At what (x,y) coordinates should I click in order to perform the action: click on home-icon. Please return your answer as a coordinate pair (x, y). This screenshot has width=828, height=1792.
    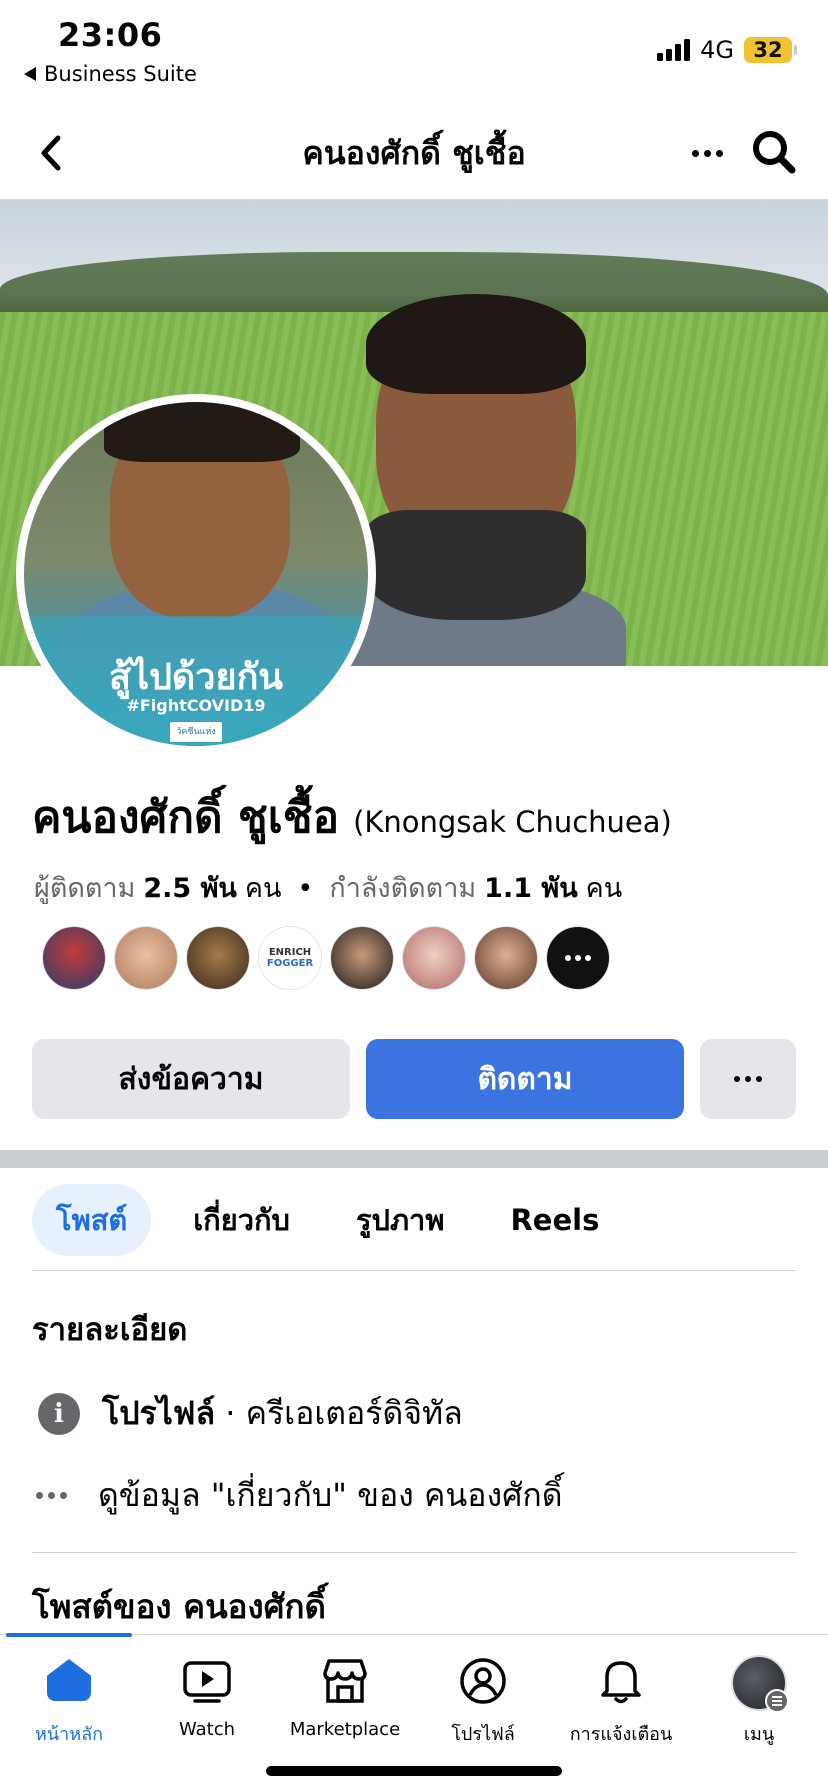
    Looking at the image, I should click on (69, 1681).